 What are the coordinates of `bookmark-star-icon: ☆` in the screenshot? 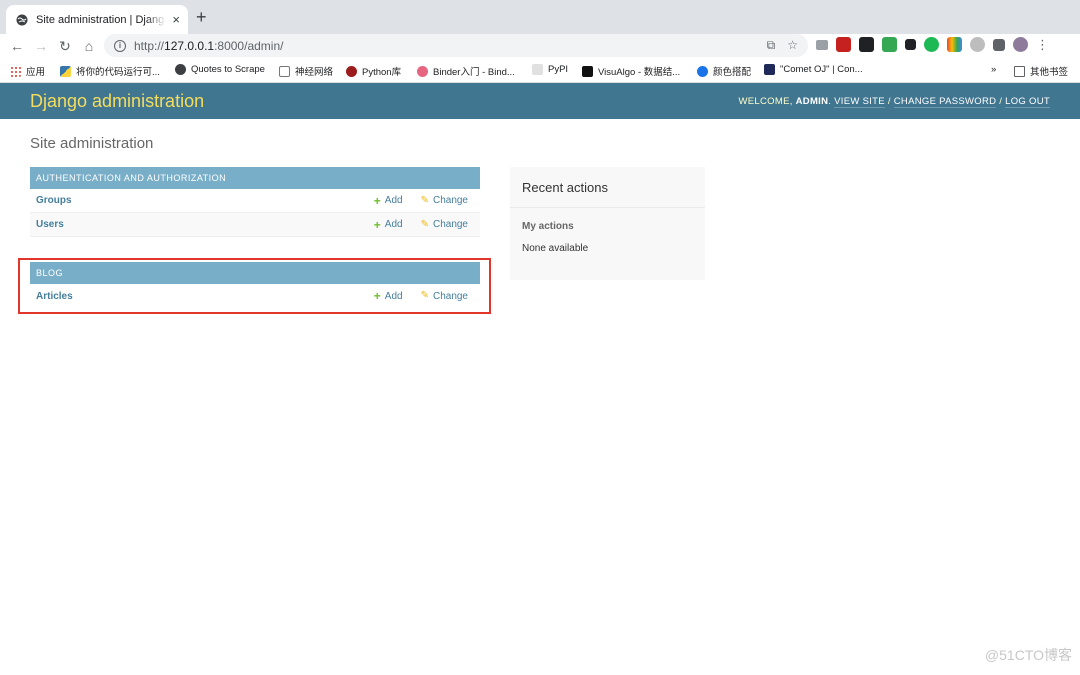 It's located at (792, 45).